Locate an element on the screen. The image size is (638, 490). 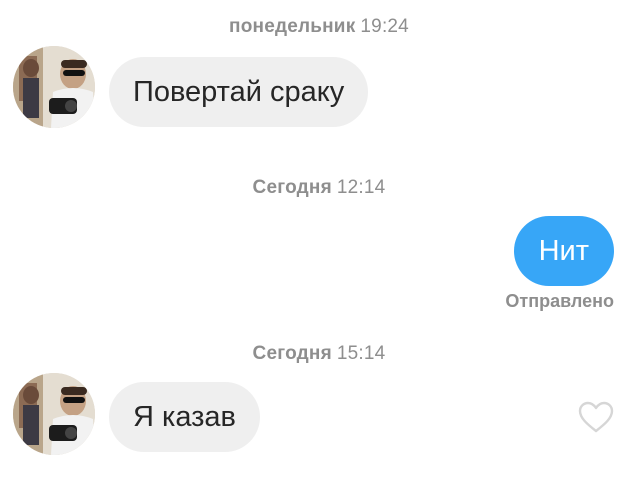
timestamp-separator: понедельник 19:24 is located at coordinates (319, 27).